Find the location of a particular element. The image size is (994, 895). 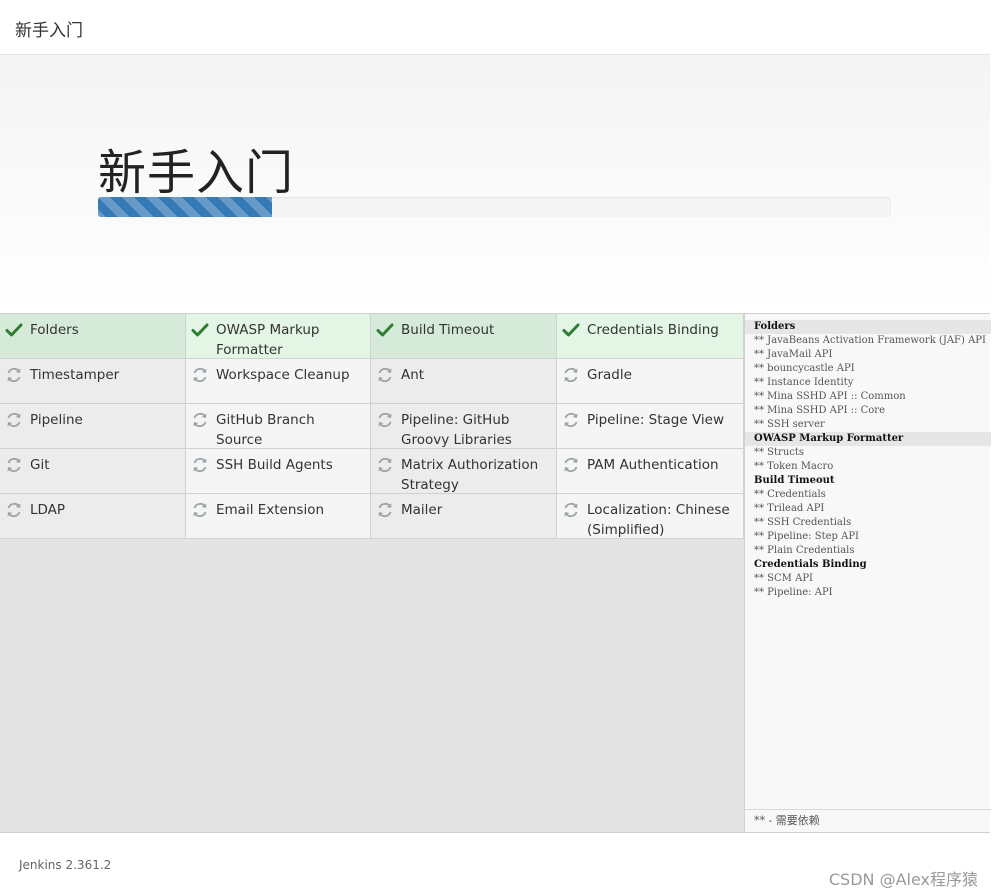

log-dependency-line: ** Credentials is located at coordinates (790, 494).